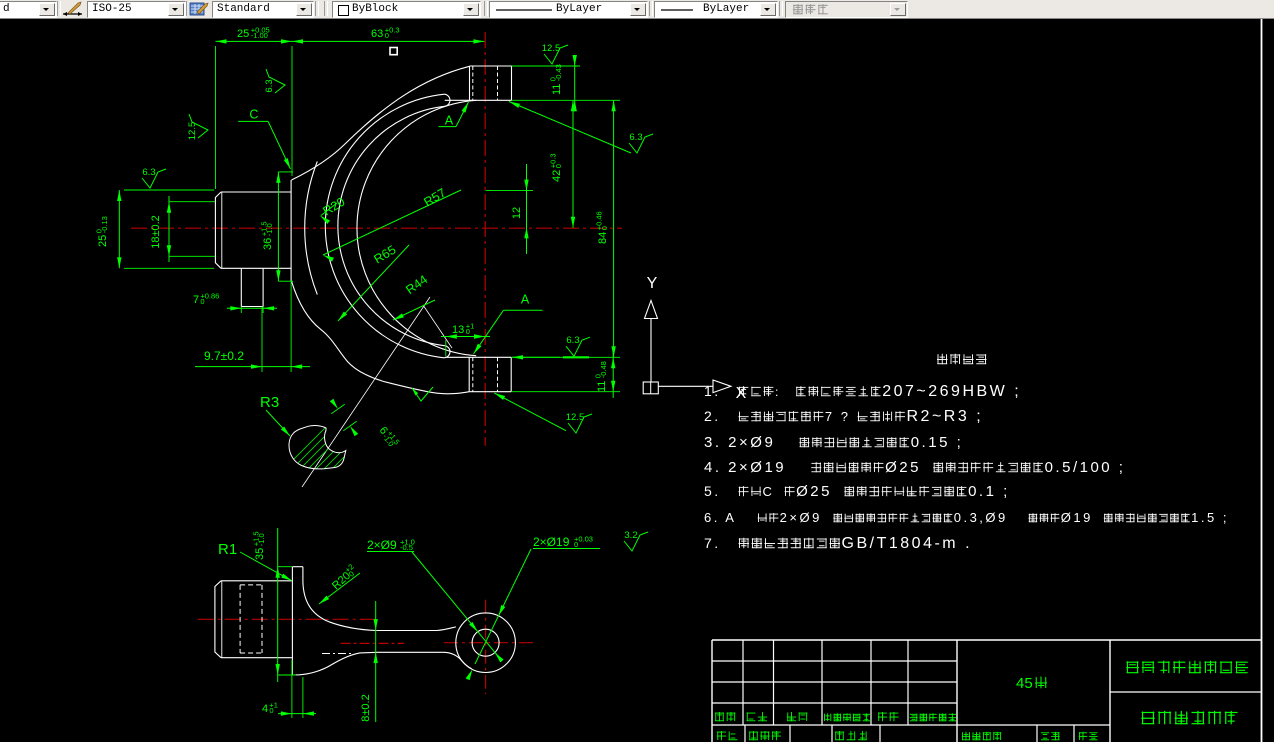 The width and height of the screenshot is (1274, 742). I want to click on svg-text: 7., so click(715, 543).